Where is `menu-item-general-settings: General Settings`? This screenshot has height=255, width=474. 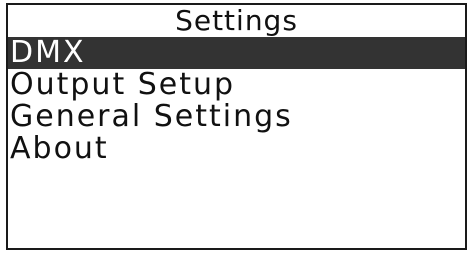 menu-item-general-settings: General Settings is located at coordinates (236, 117).